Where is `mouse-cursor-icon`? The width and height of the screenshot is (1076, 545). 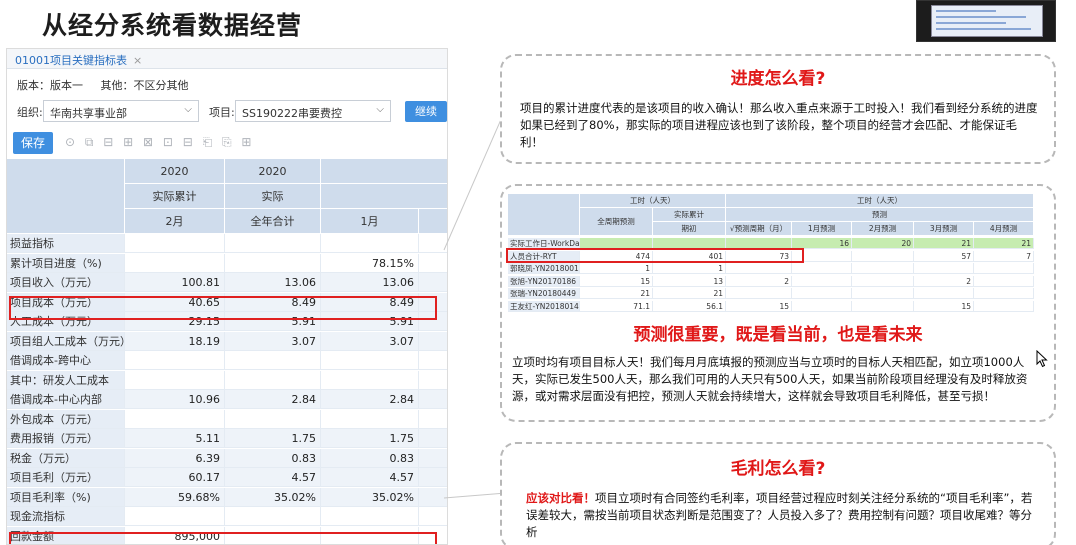
mouse-cursor-icon is located at coordinates (1042, 359).